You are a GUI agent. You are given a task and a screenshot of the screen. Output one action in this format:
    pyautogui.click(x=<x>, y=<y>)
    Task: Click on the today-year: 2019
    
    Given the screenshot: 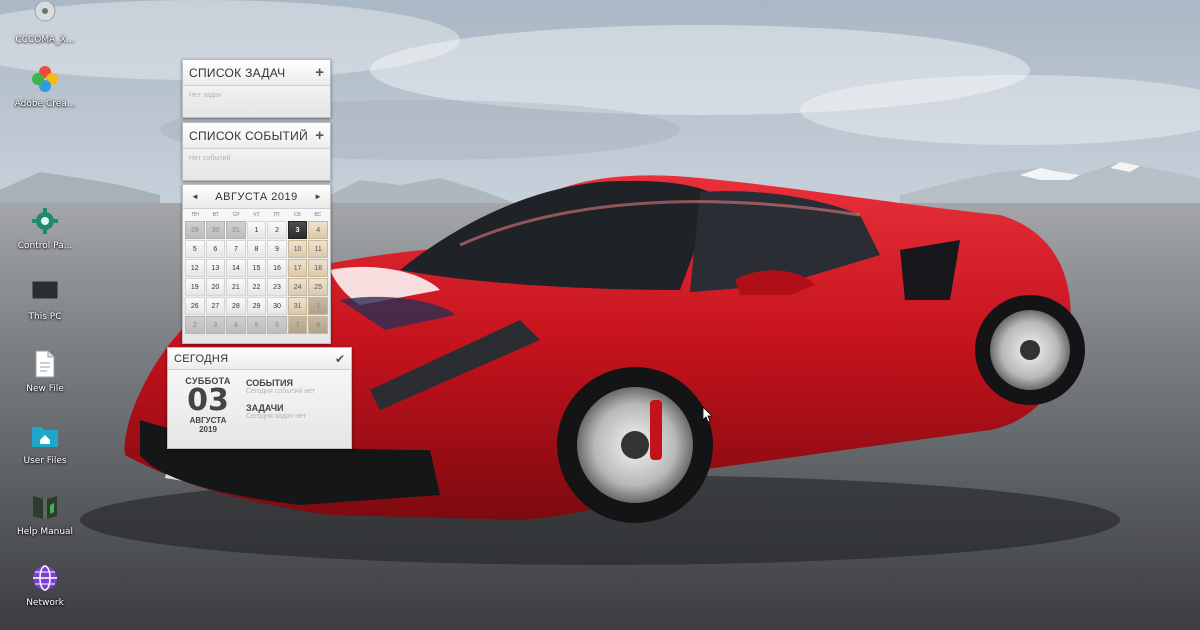 What is the action you would take?
    pyautogui.click(x=208, y=429)
    